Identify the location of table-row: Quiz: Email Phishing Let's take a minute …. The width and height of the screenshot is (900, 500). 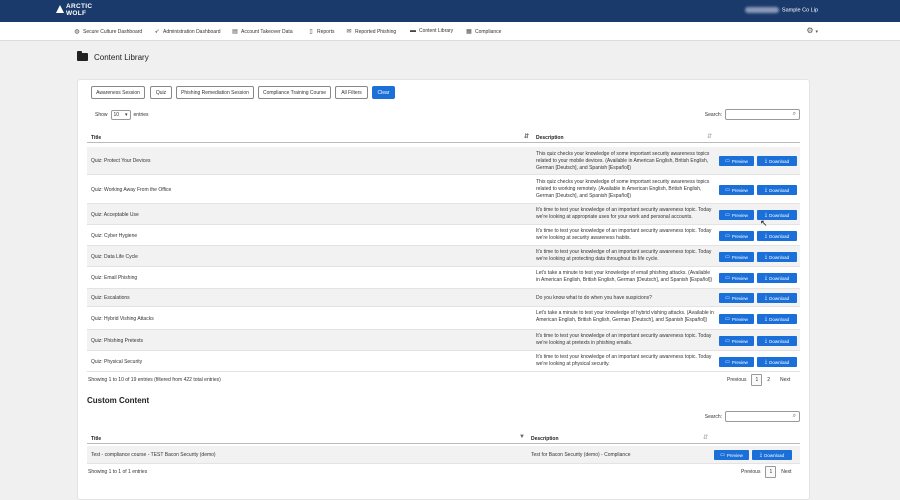
(443, 278).